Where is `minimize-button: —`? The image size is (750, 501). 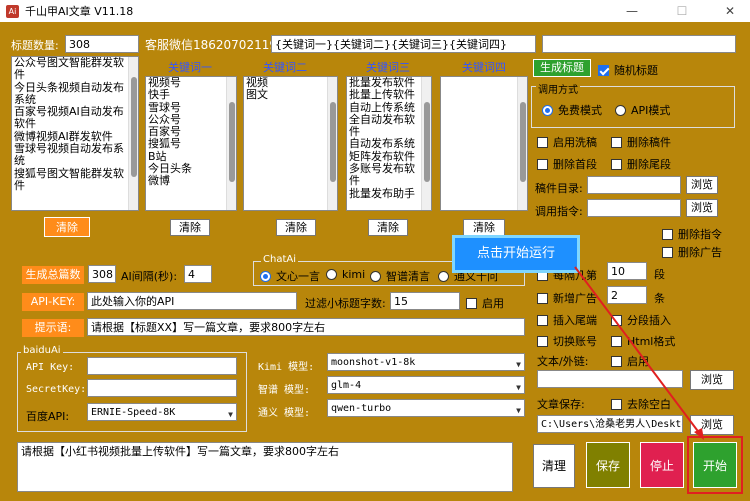
minimize-button: — is located at coordinates (632, 11).